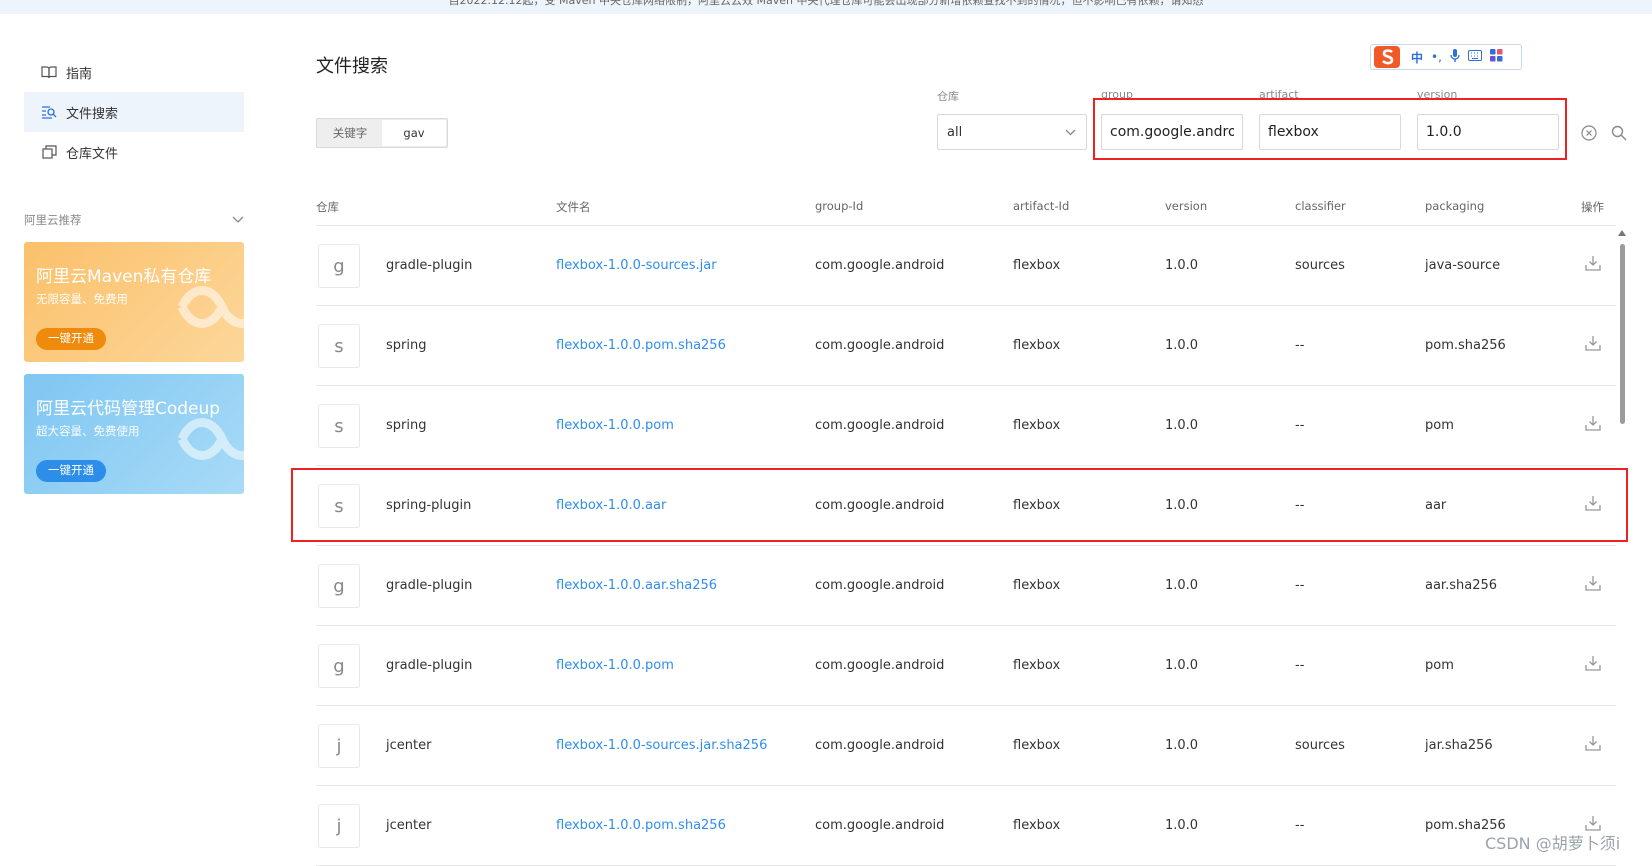  What do you see at coordinates (134, 434) in the screenshot?
I see `promo-card-codeup: 阿里云代码管理Codeup 超大容量、免费使用 一键开通` at bounding box center [134, 434].